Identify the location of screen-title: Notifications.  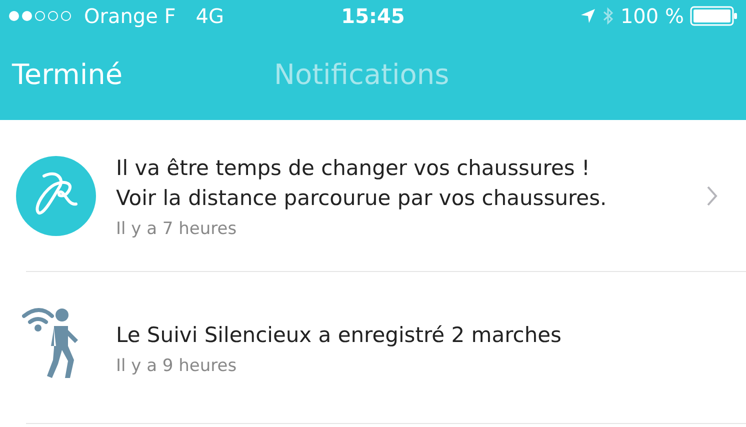
(362, 74).